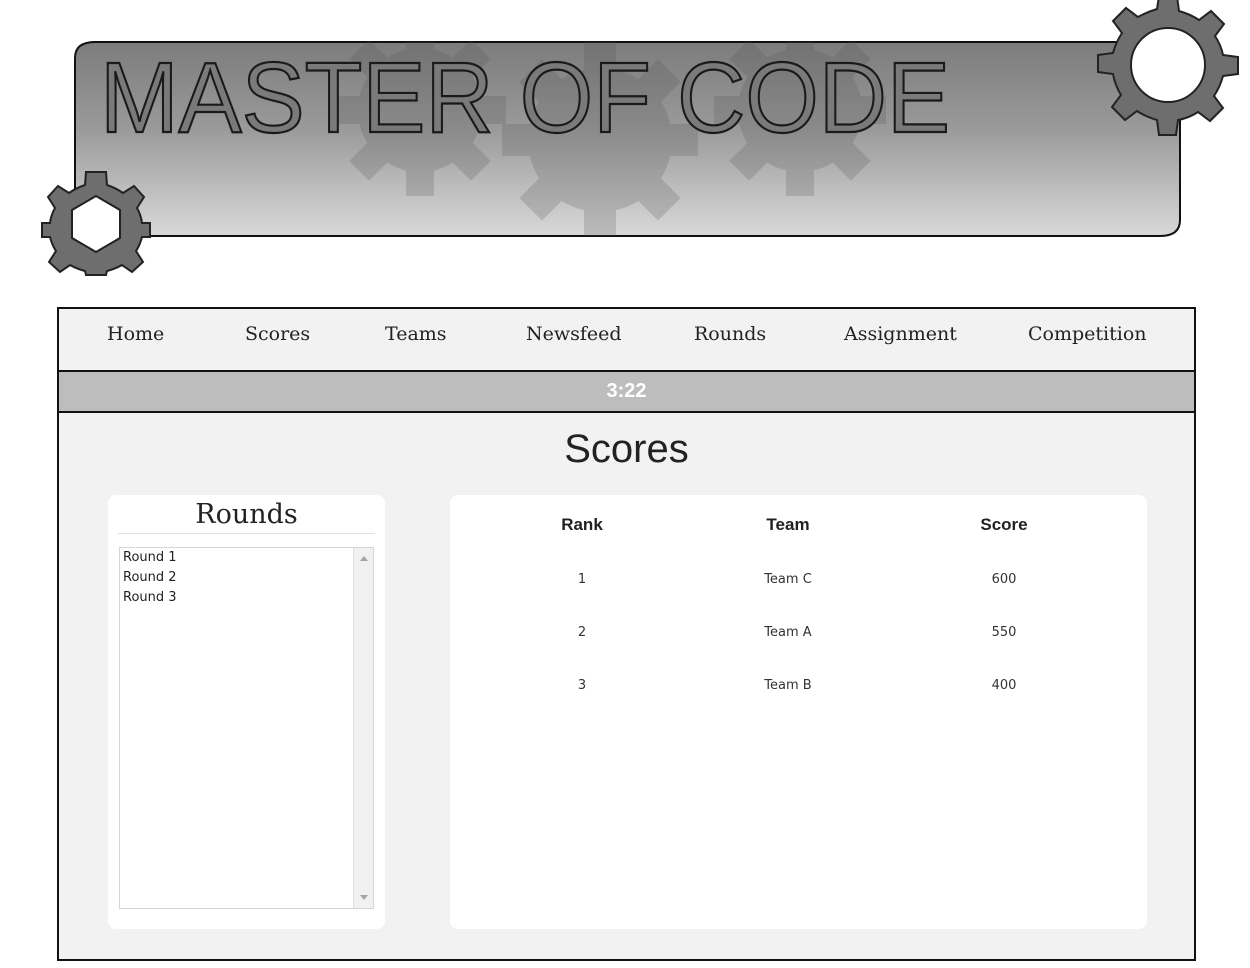 This screenshot has height=968, width=1250. Describe the element at coordinates (277, 334) in the screenshot. I see `nav-item-scores: Scores` at that location.